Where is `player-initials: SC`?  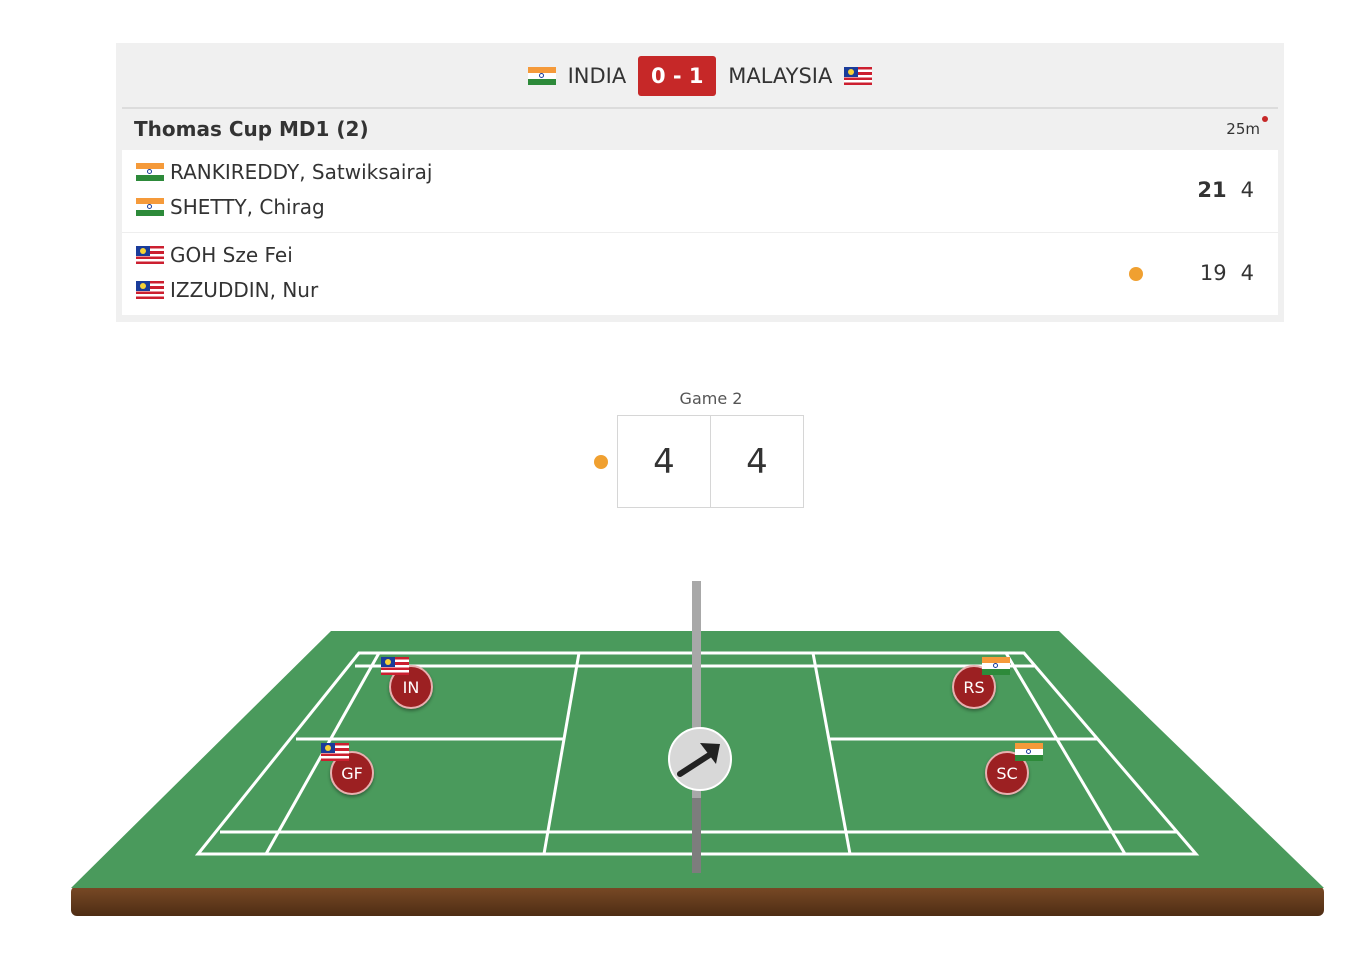
player-initials: SC is located at coordinates (1007, 773).